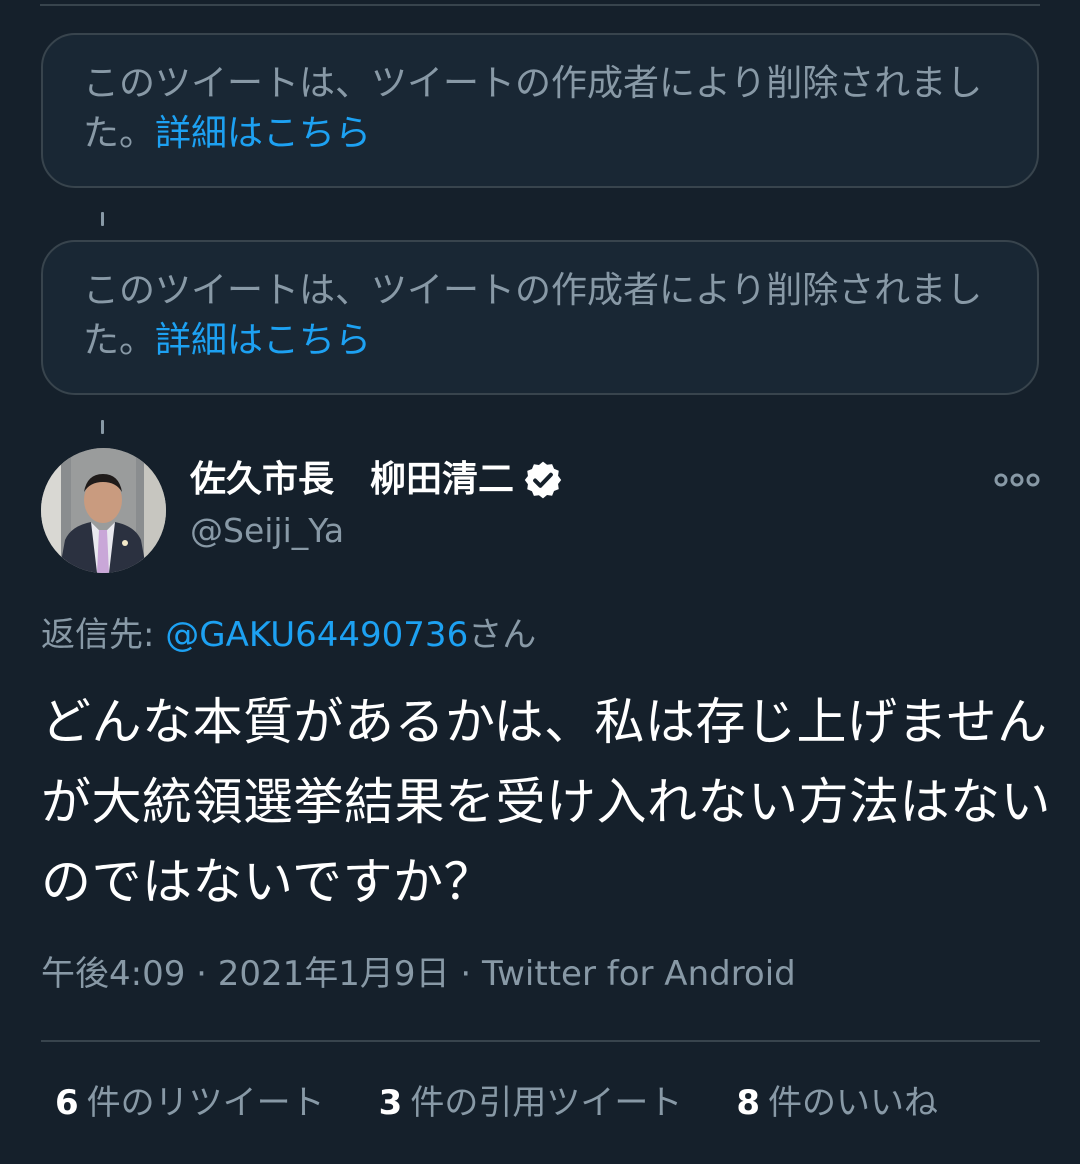  I want to click on author-name-row: 佐久市長 柳田清二, so click(377, 480).